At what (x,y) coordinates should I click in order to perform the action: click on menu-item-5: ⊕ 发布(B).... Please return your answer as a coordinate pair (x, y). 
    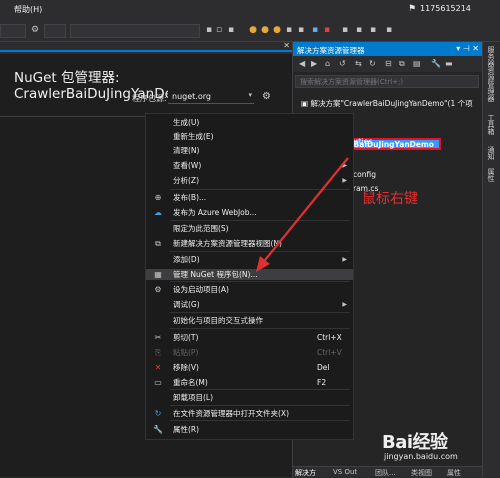
    Looking at the image, I should click on (249, 197).